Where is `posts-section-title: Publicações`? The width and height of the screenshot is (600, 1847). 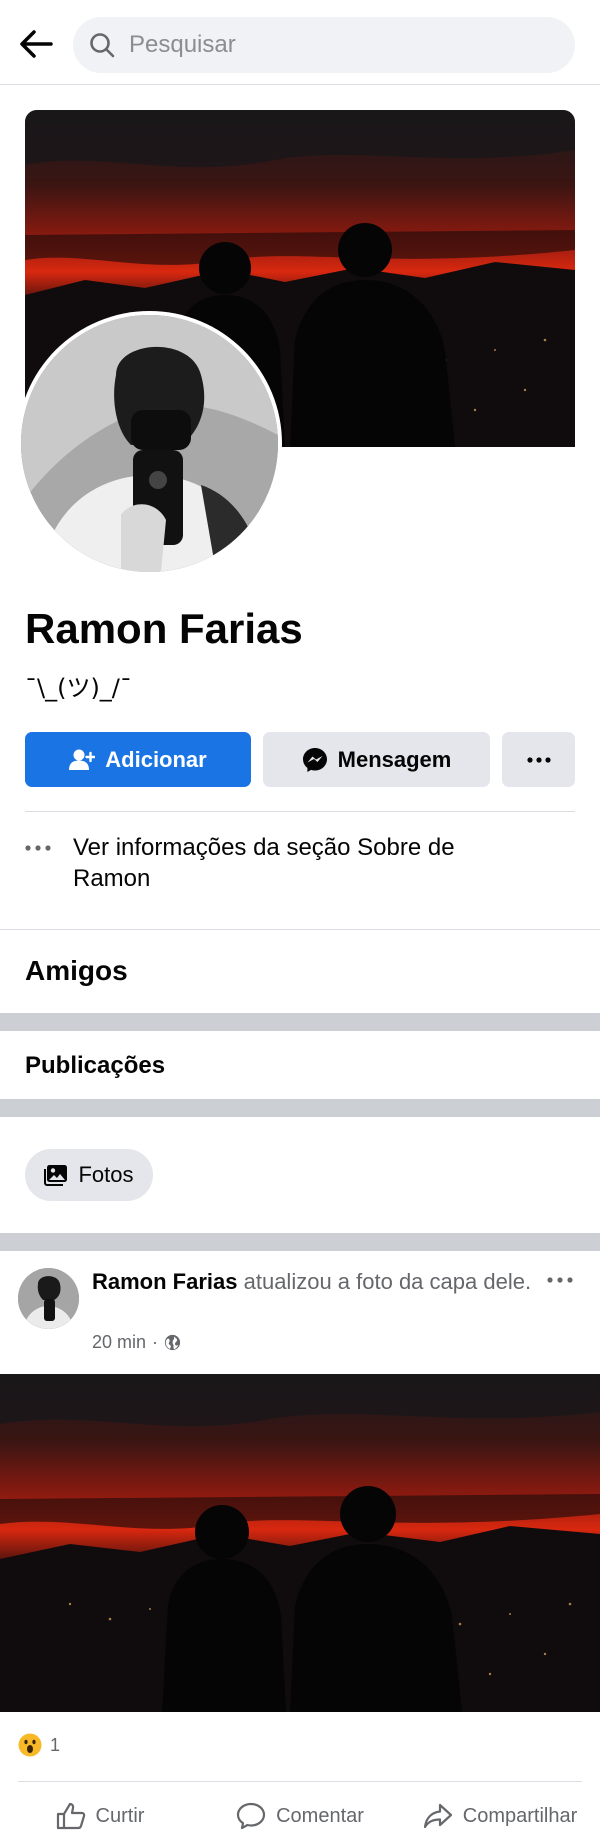
posts-section-title: Publicações is located at coordinates (95, 1065).